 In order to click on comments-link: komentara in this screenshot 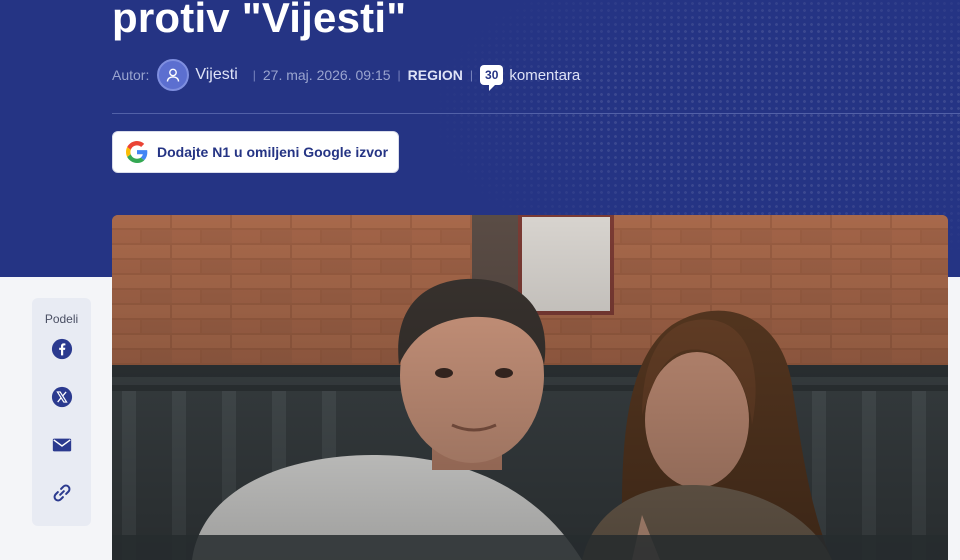, I will do `click(544, 75)`.